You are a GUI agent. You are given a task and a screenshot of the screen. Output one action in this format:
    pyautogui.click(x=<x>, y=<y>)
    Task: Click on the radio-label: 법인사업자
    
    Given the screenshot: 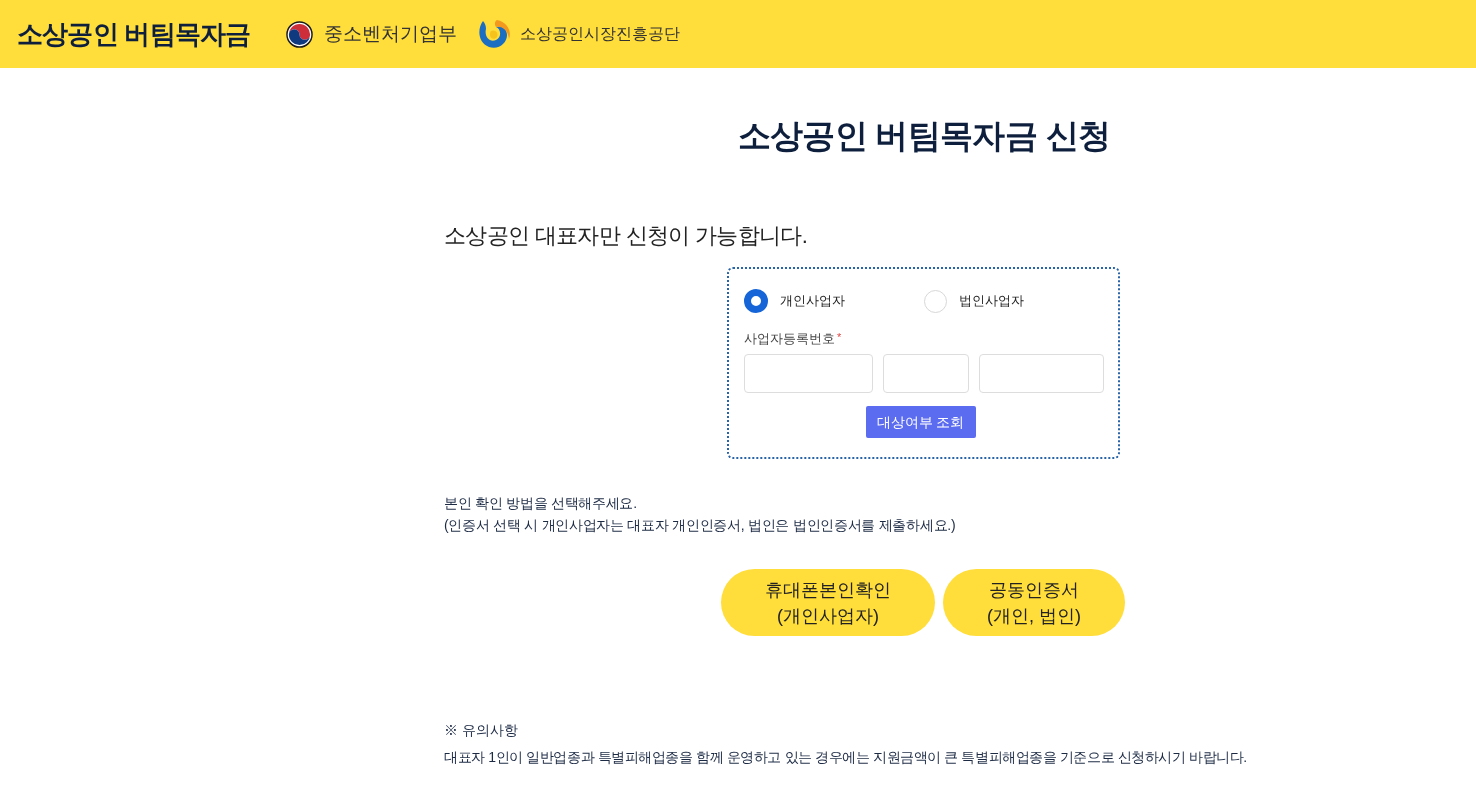 What is the action you would take?
    pyautogui.click(x=991, y=301)
    